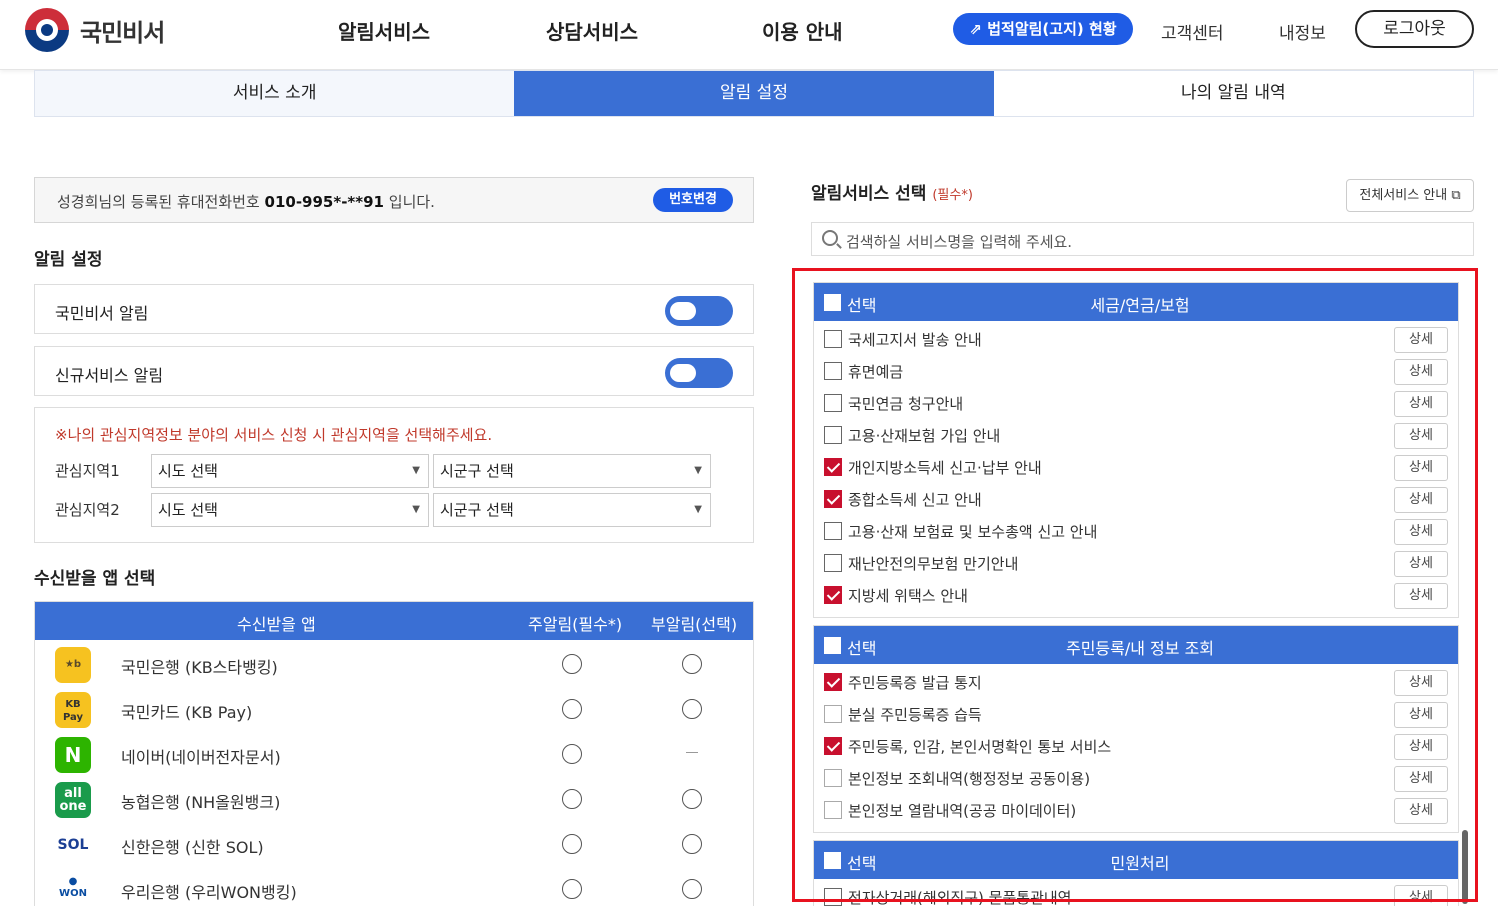  What do you see at coordinates (209, 892) in the screenshot?
I see `app-name: 우리은행 (우리WON뱅킹)` at bounding box center [209, 892].